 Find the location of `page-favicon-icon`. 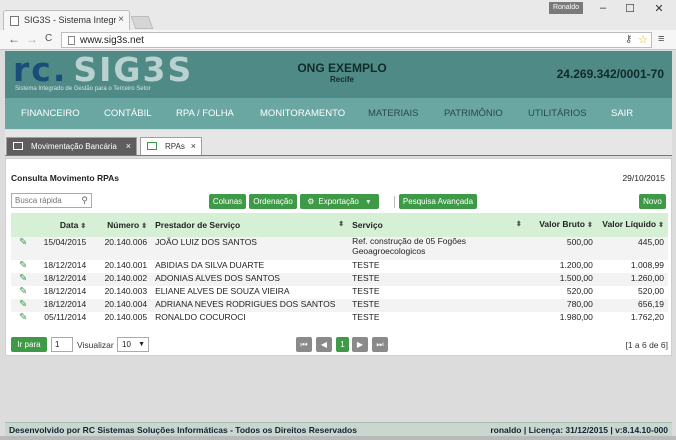

page-favicon-icon is located at coordinates (14, 21).